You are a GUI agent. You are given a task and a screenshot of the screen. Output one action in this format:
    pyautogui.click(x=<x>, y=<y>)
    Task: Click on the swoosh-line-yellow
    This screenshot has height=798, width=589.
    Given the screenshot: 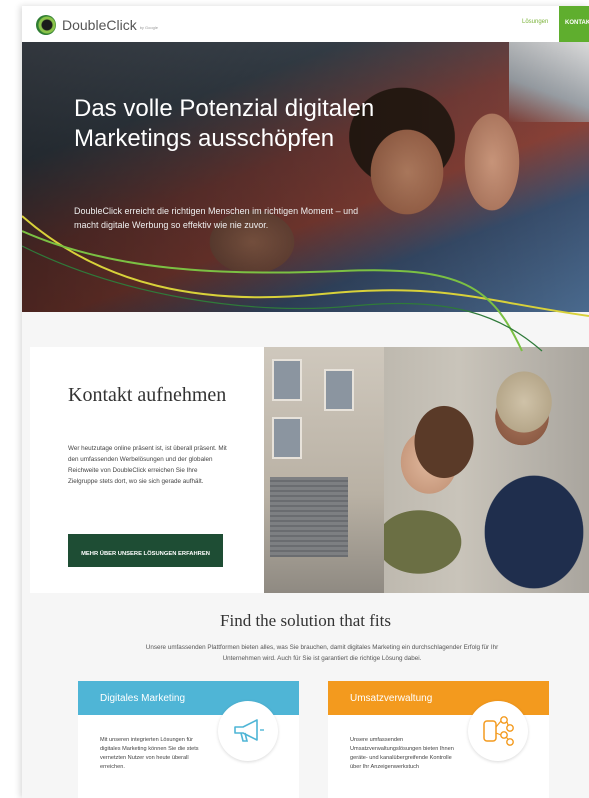 What is the action you would take?
    pyautogui.click(x=305, y=266)
    